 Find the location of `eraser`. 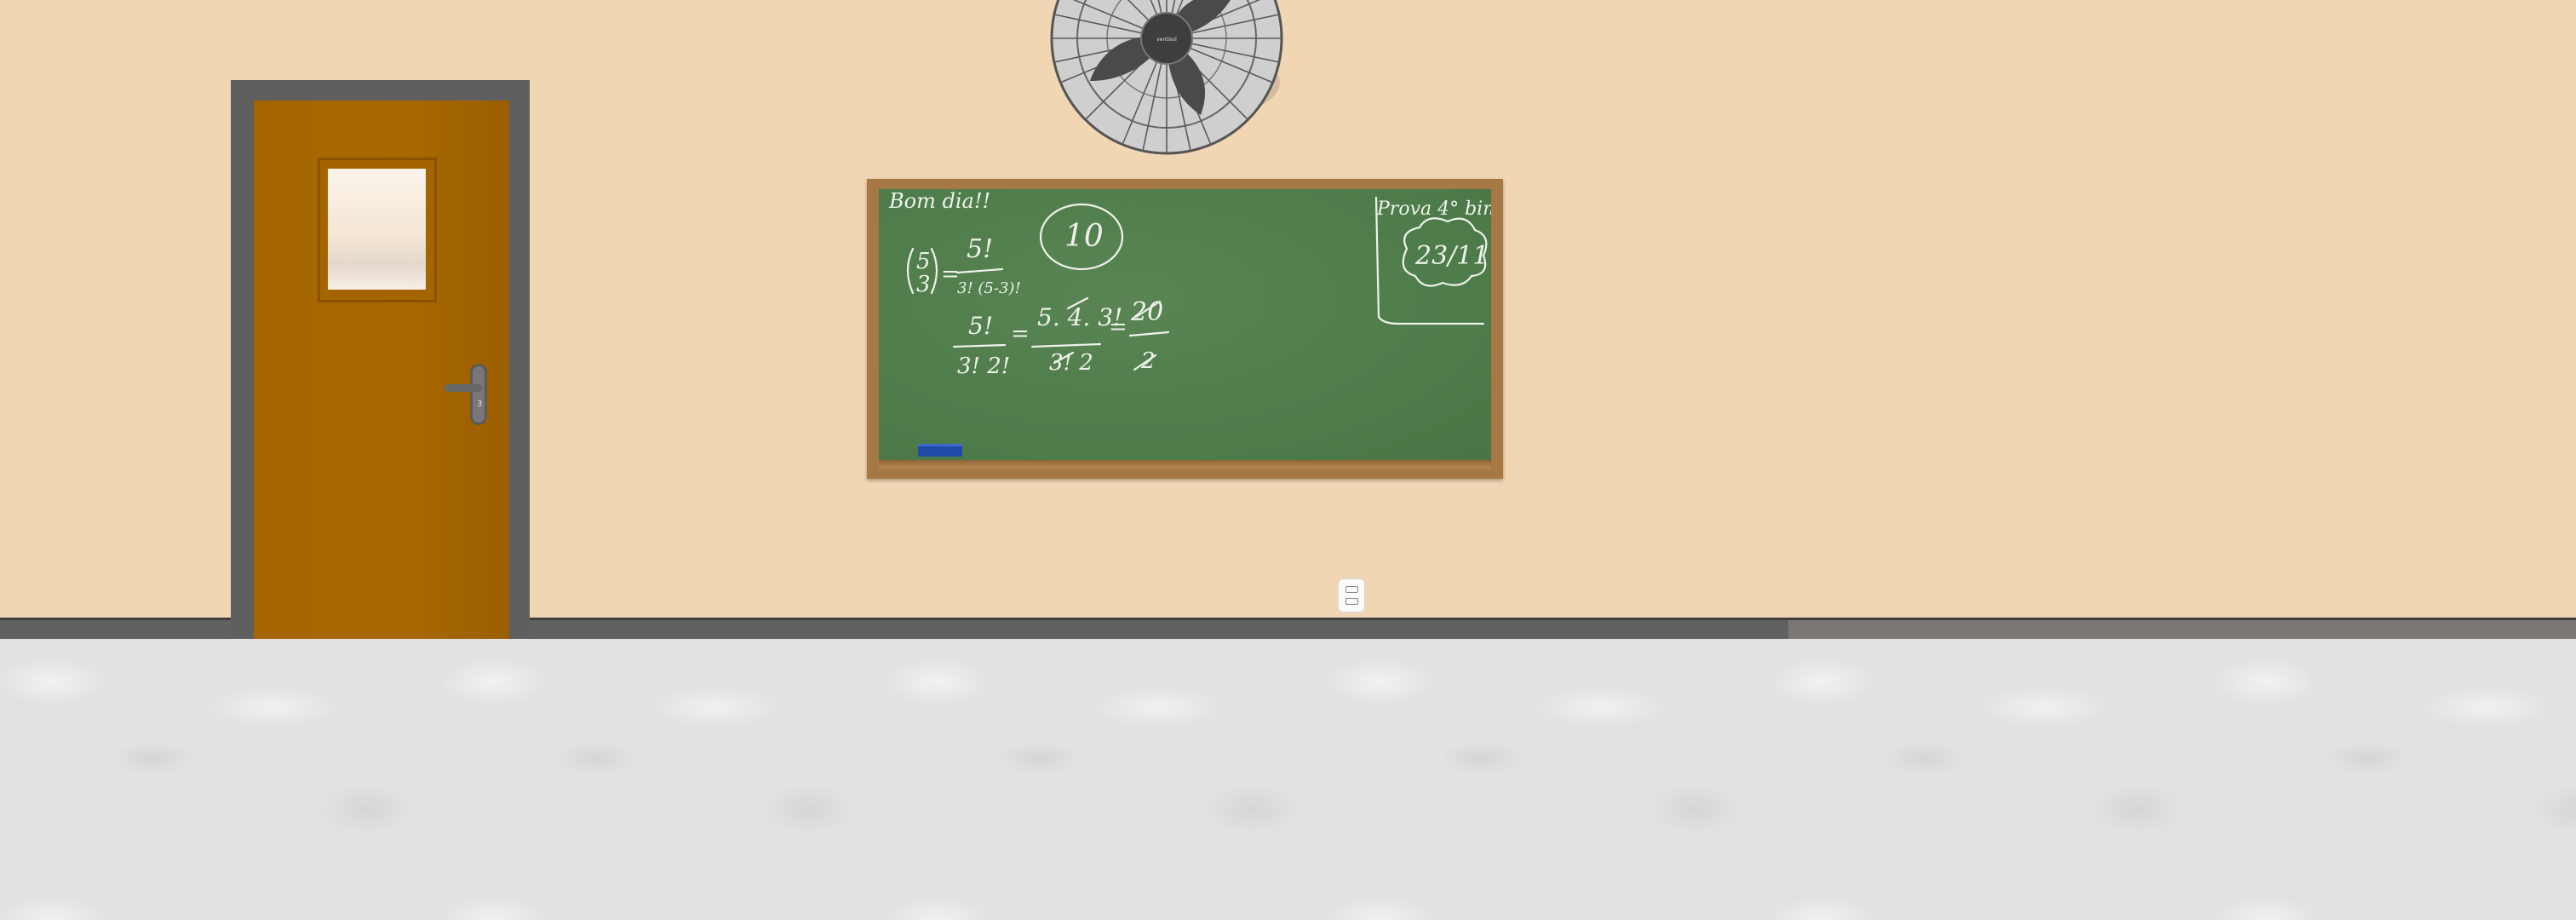

eraser is located at coordinates (940, 451).